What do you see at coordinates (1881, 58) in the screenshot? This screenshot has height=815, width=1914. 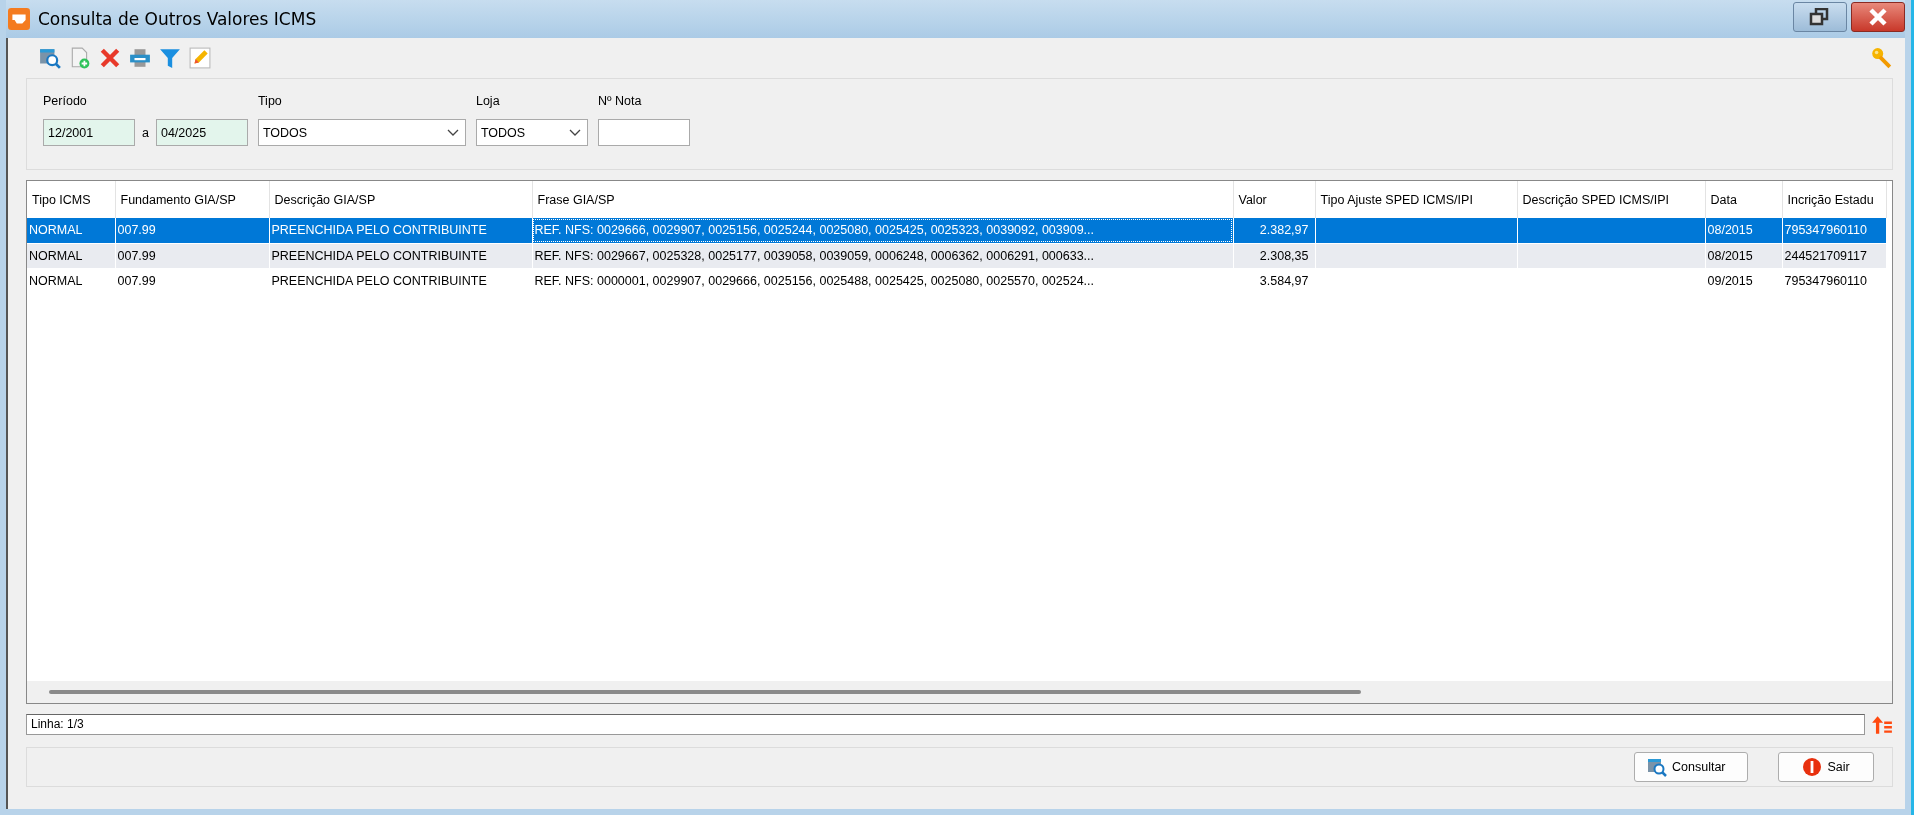 I see `key-icon` at bounding box center [1881, 58].